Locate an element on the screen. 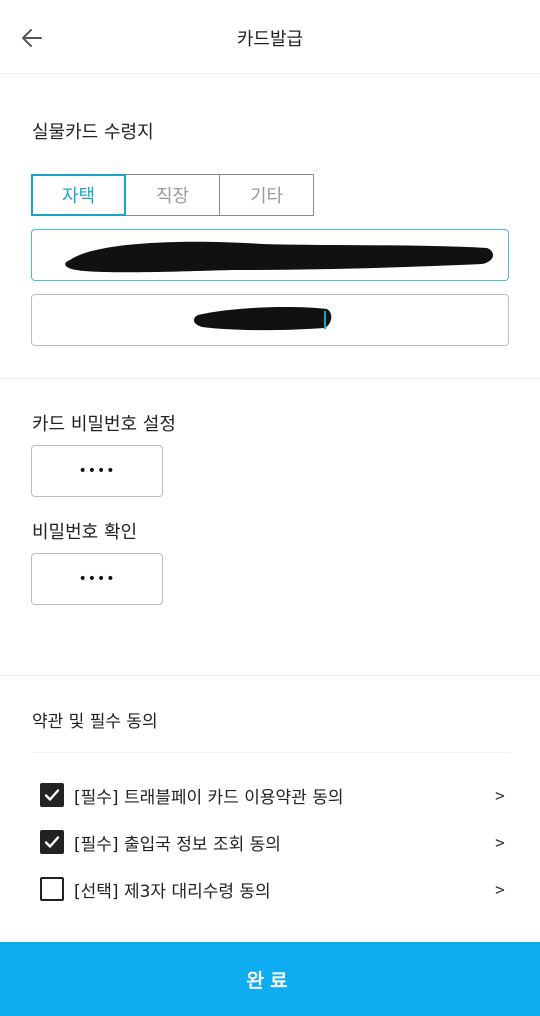 The image size is (540, 1016). password-confirm-title: 비밀번호 확인 is located at coordinates (85, 532).